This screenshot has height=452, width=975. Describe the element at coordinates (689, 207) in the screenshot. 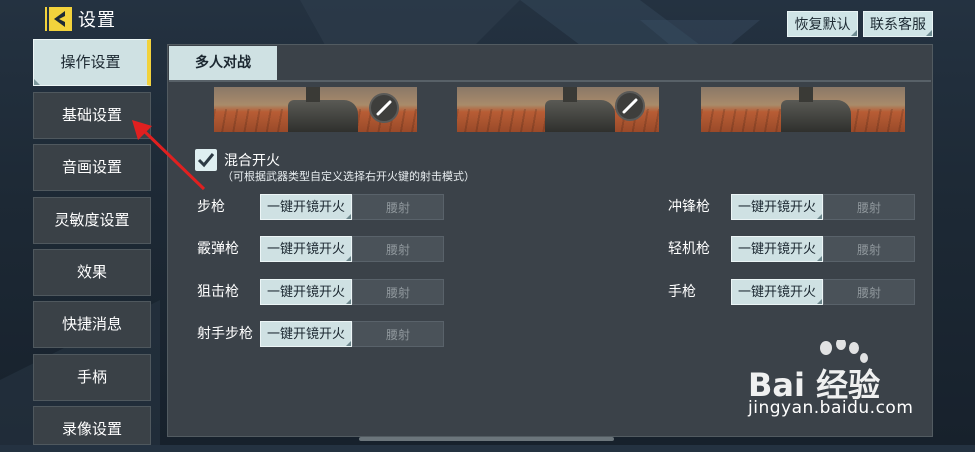

I see `weapon-label-smg: 冲锋枪` at that location.